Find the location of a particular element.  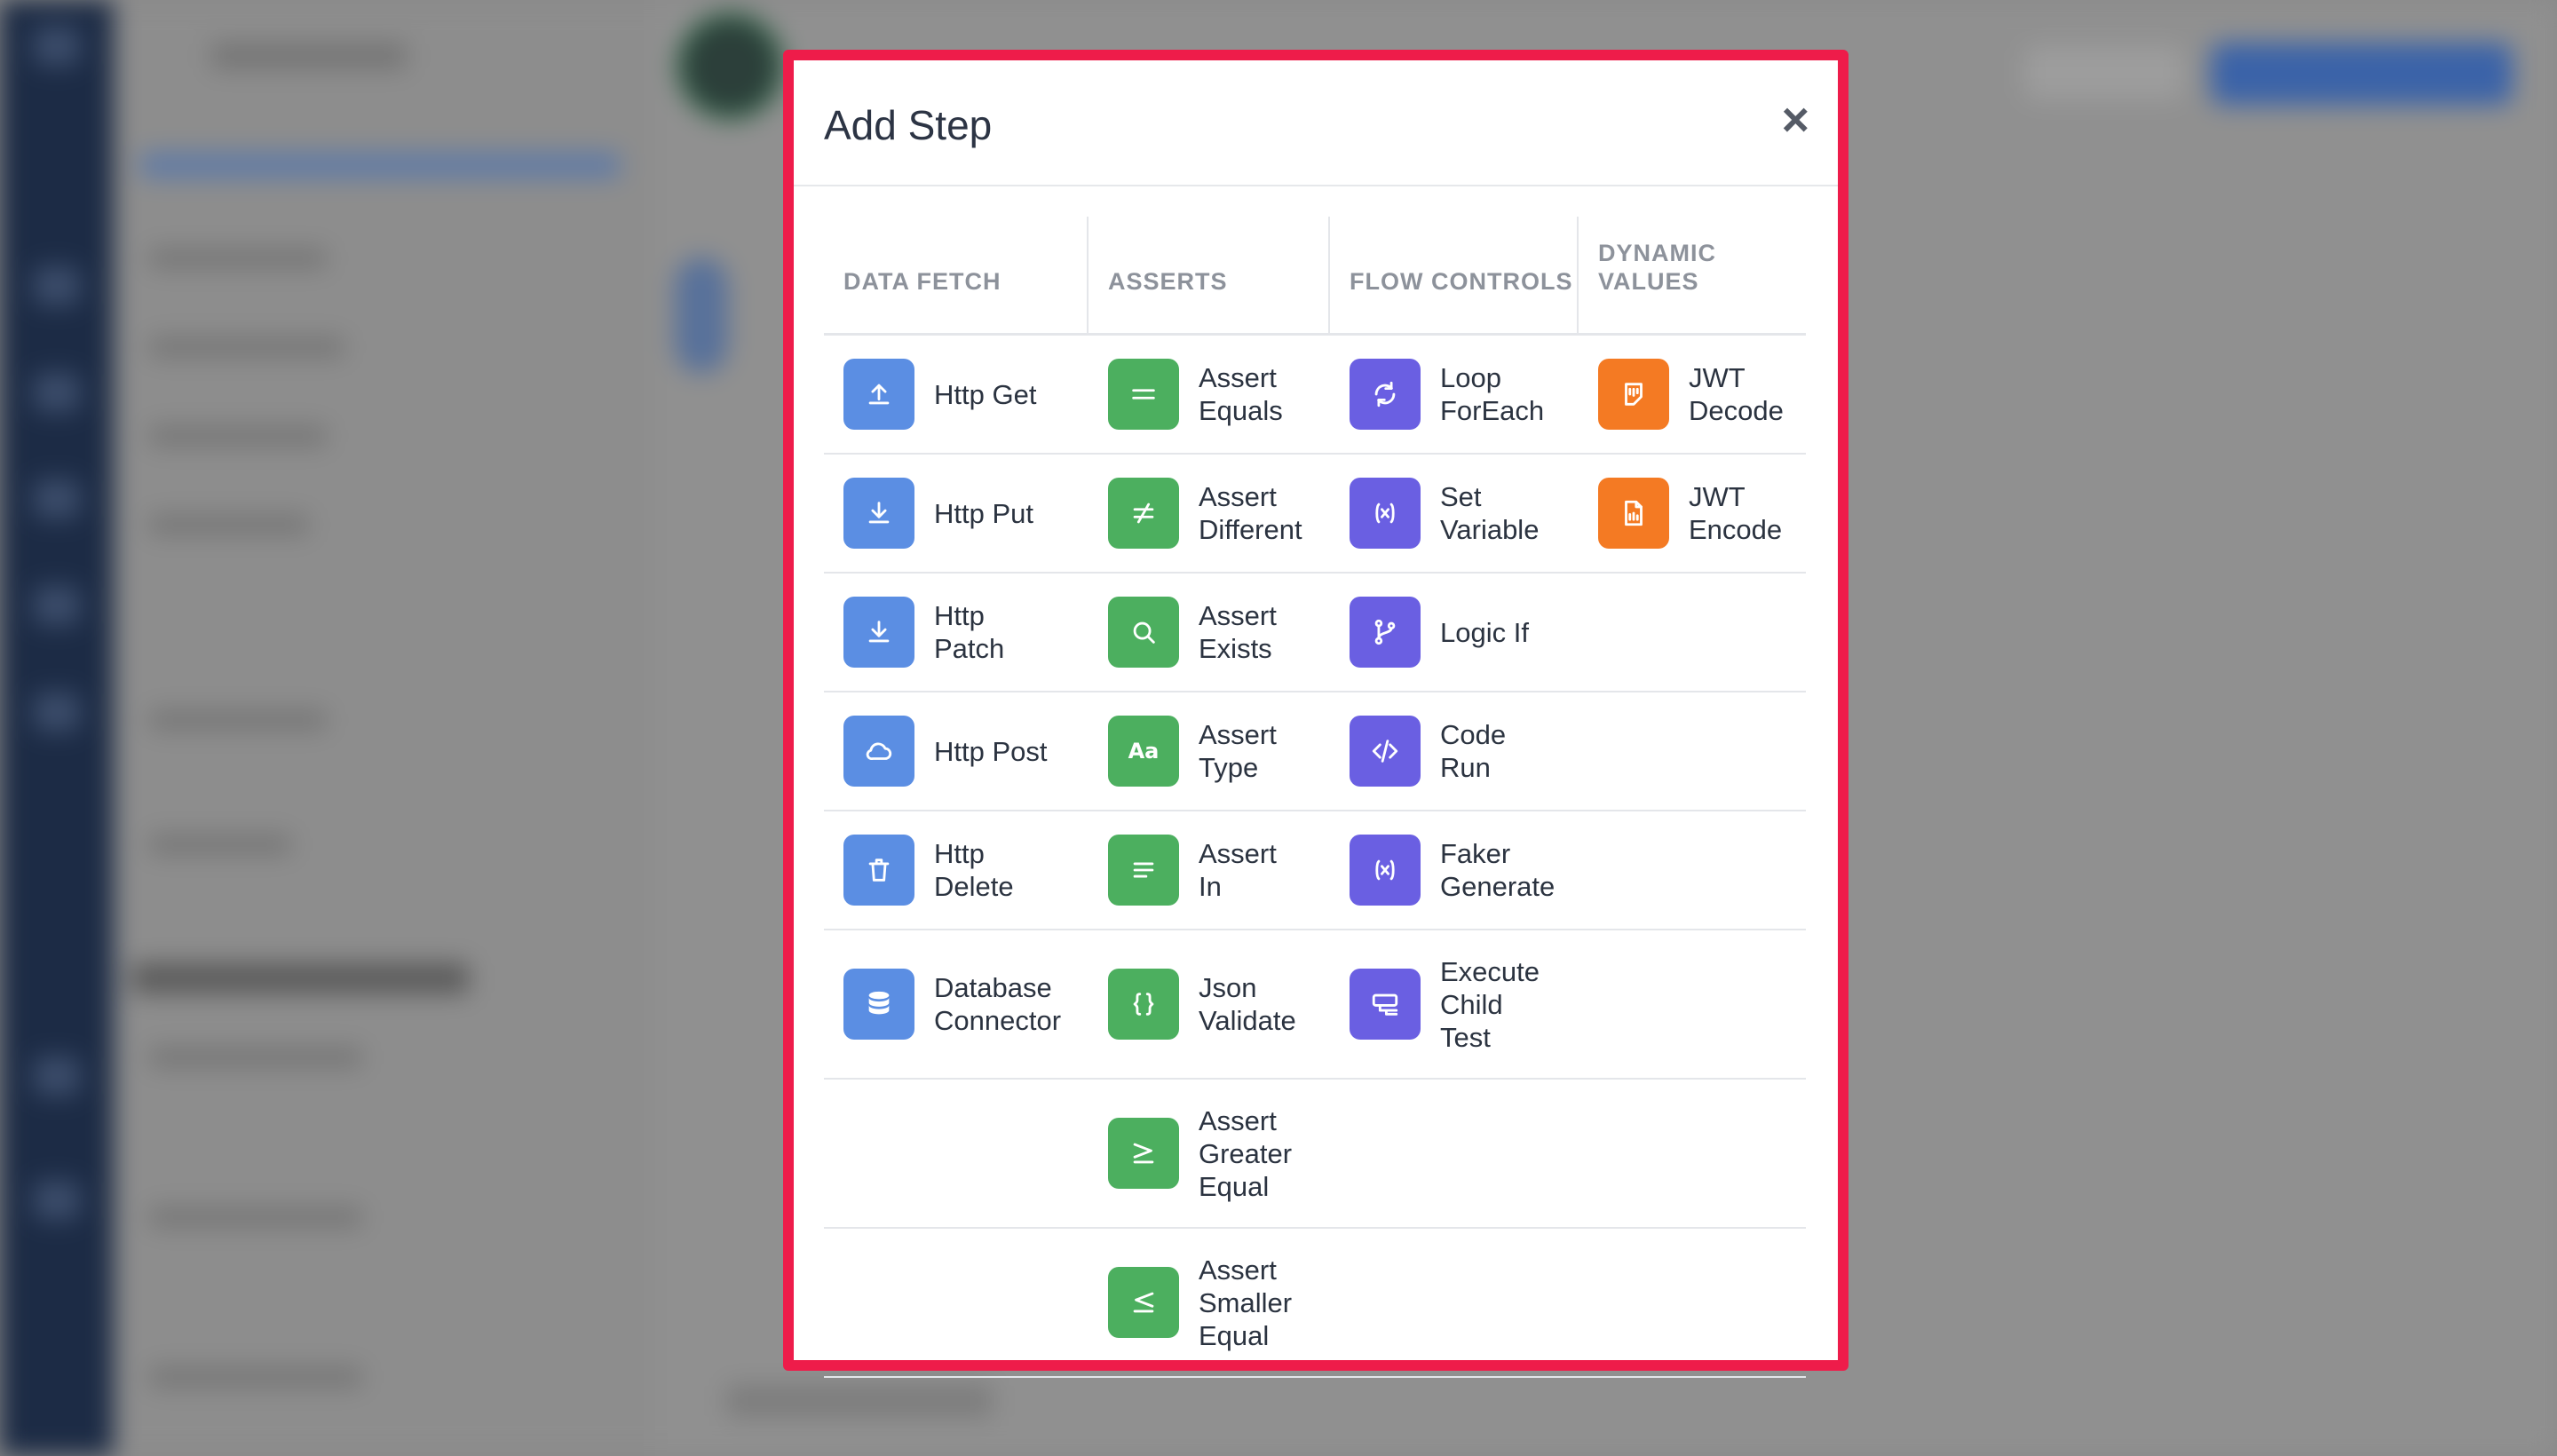

step-cell: Assert Equals is located at coordinates (1209, 394).